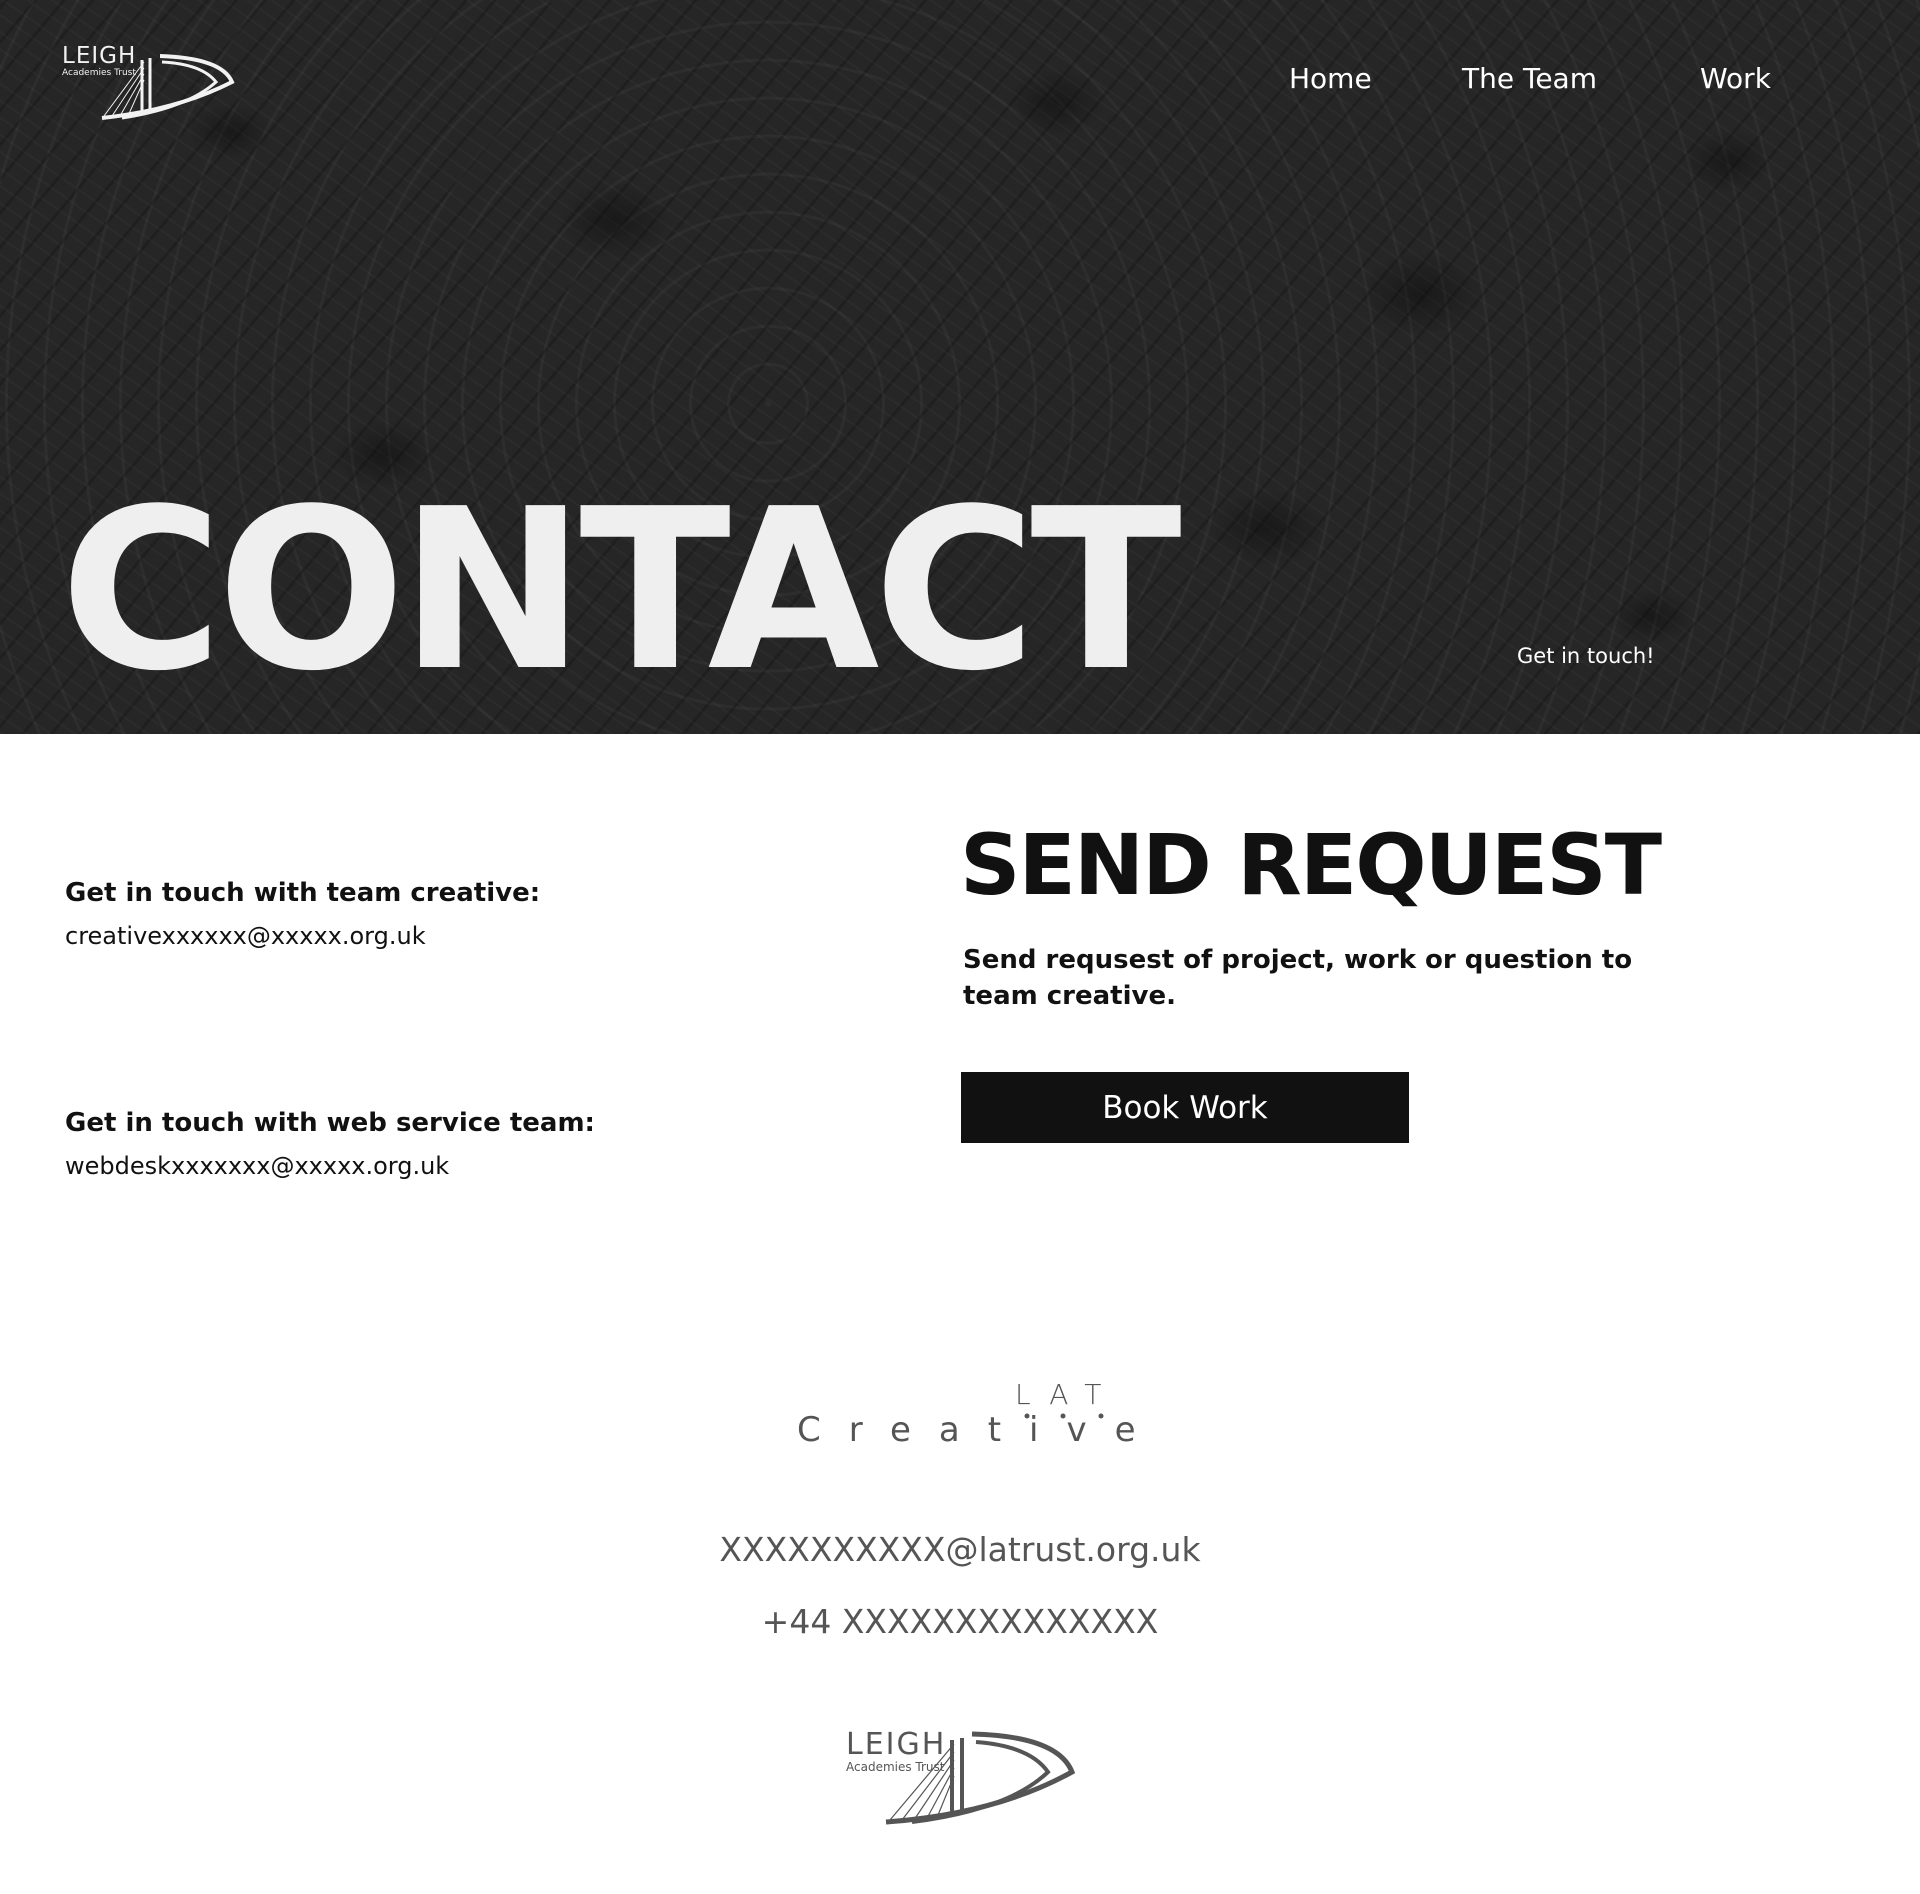 The height and width of the screenshot is (1894, 1920). Describe the element at coordinates (302, 936) in the screenshot. I see `contact-email-link: creativexxxxxx@xxxxx.org.uk` at that location.